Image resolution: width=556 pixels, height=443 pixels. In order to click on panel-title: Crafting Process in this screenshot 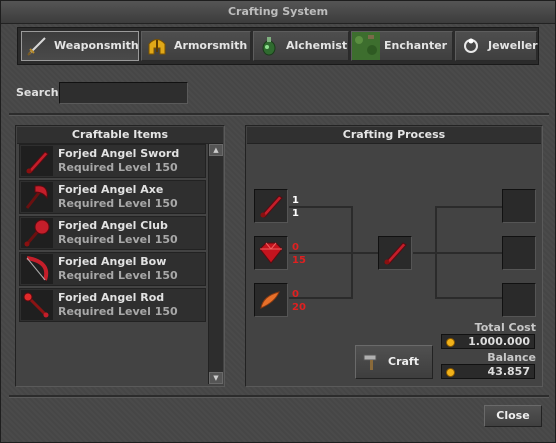, I will do `click(394, 135)`.